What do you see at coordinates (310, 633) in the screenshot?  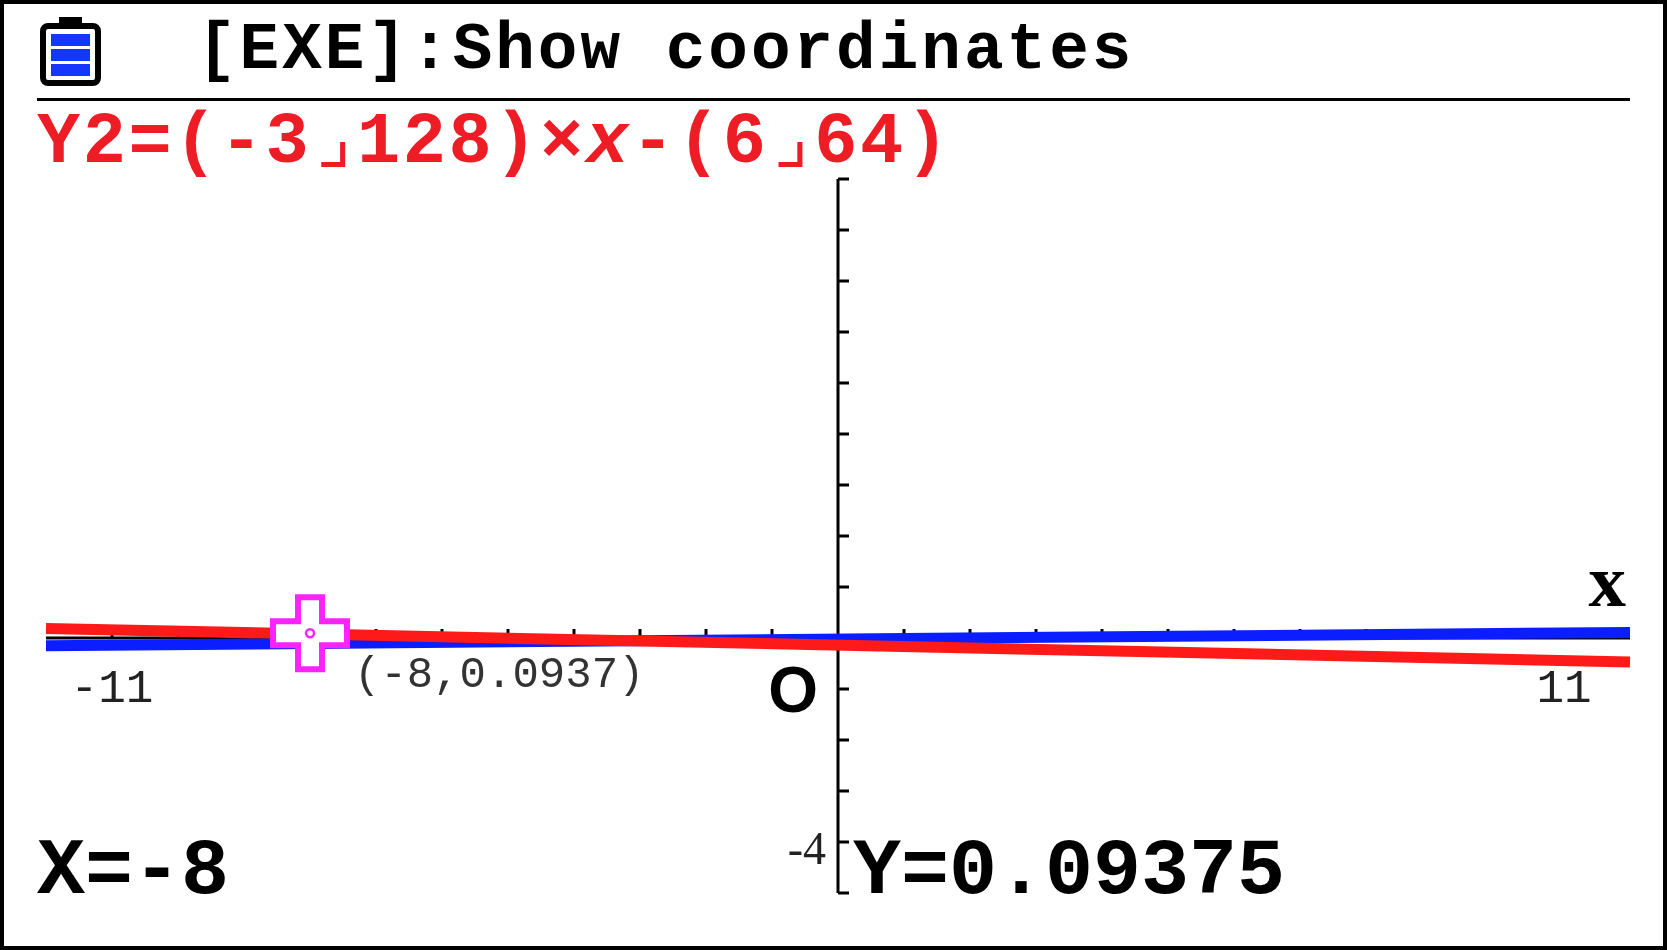 I see `plus-cursor-icon` at bounding box center [310, 633].